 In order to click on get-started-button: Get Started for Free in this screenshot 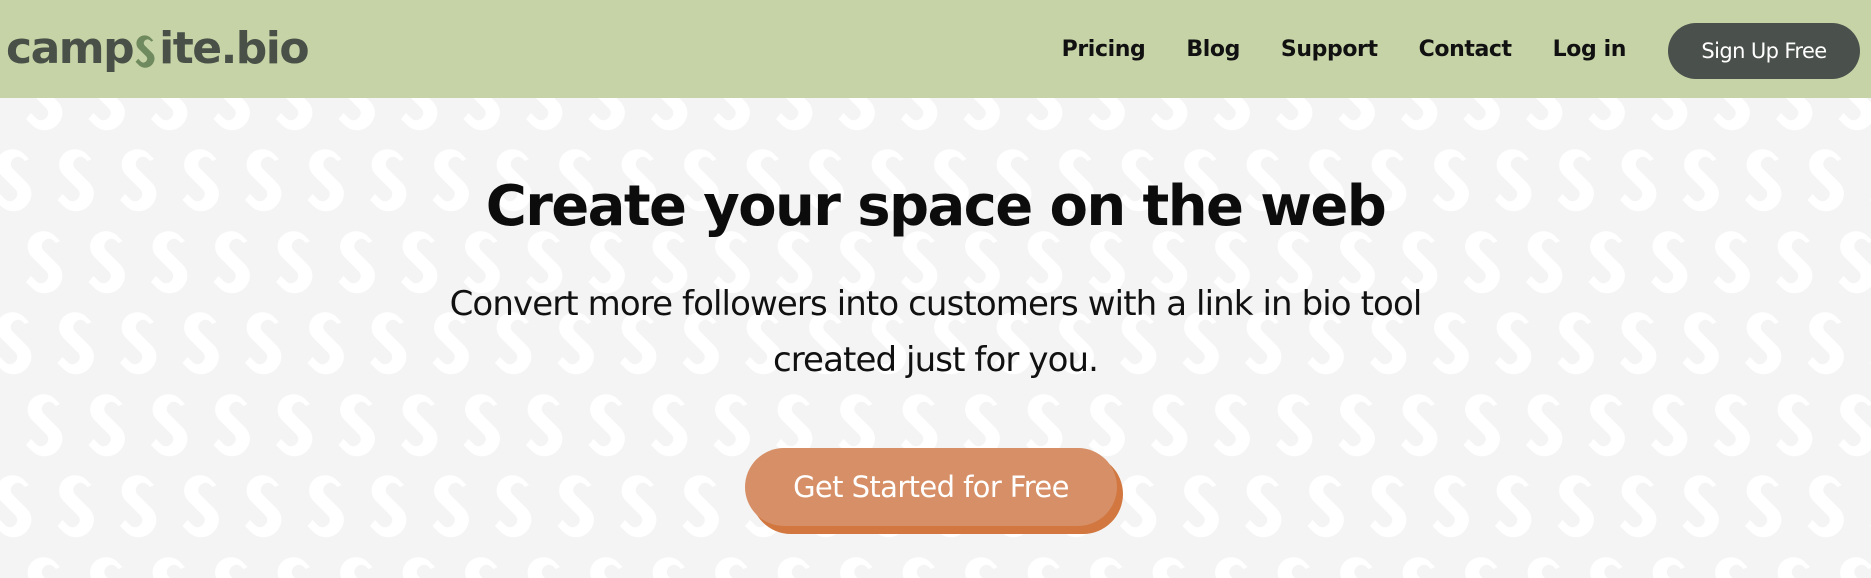, I will do `click(931, 487)`.